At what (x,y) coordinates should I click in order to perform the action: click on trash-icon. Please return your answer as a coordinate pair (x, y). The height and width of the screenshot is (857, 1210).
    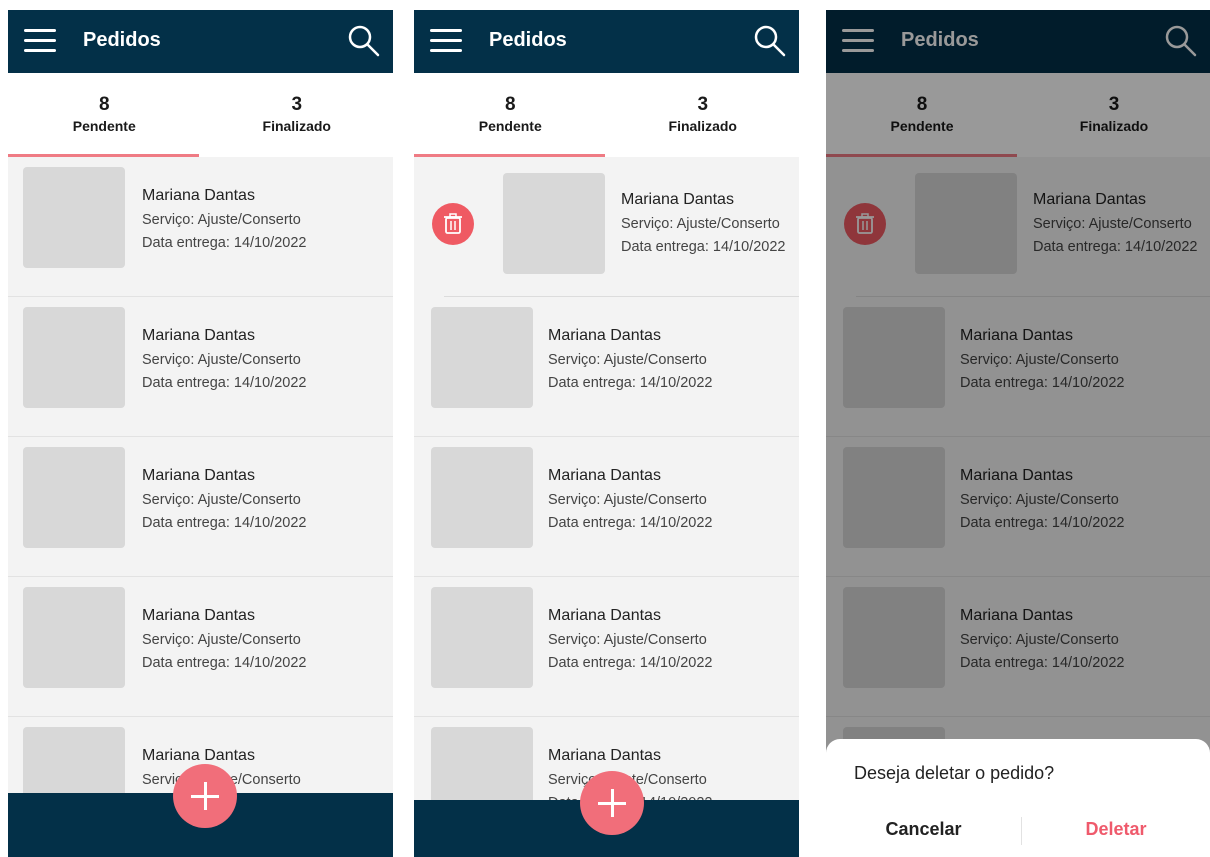
    Looking at the image, I should click on (453, 223).